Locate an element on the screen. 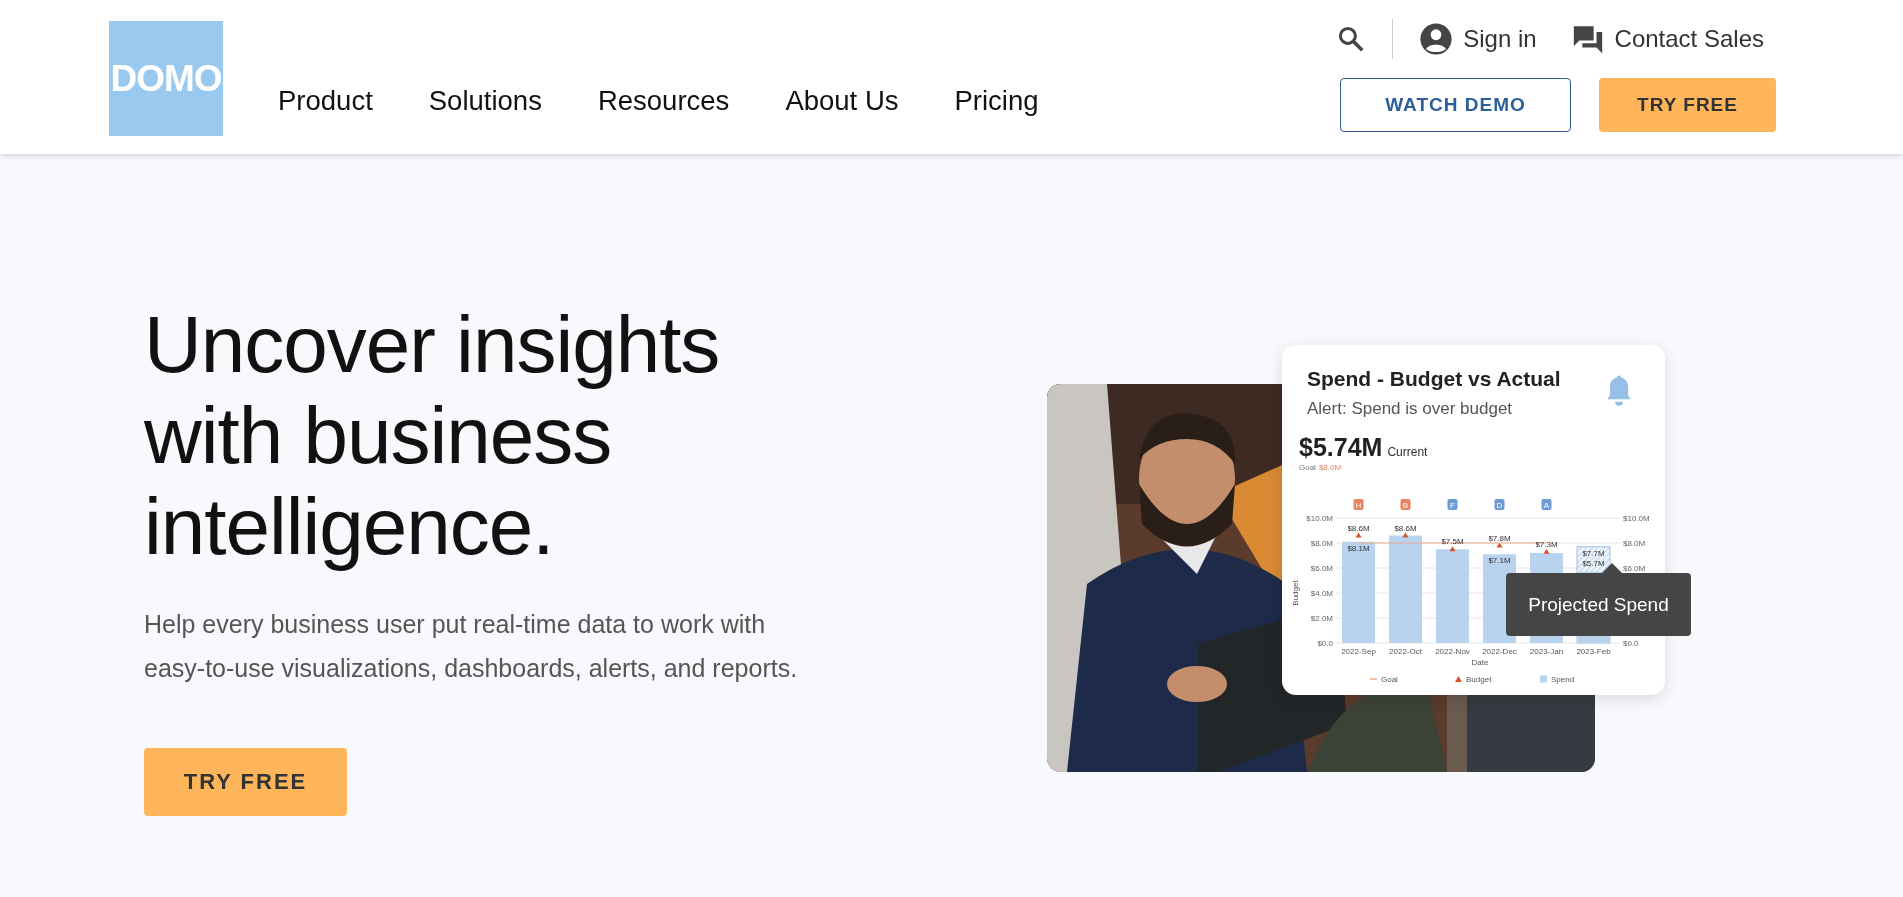 The height and width of the screenshot is (897, 1903). legend-label: Budget is located at coordinates (1479, 679).